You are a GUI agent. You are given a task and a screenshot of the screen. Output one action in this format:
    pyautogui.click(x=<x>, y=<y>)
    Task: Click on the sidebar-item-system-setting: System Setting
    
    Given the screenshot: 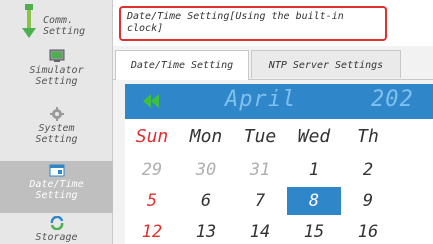 What is the action you would take?
    pyautogui.click(x=56, y=131)
    